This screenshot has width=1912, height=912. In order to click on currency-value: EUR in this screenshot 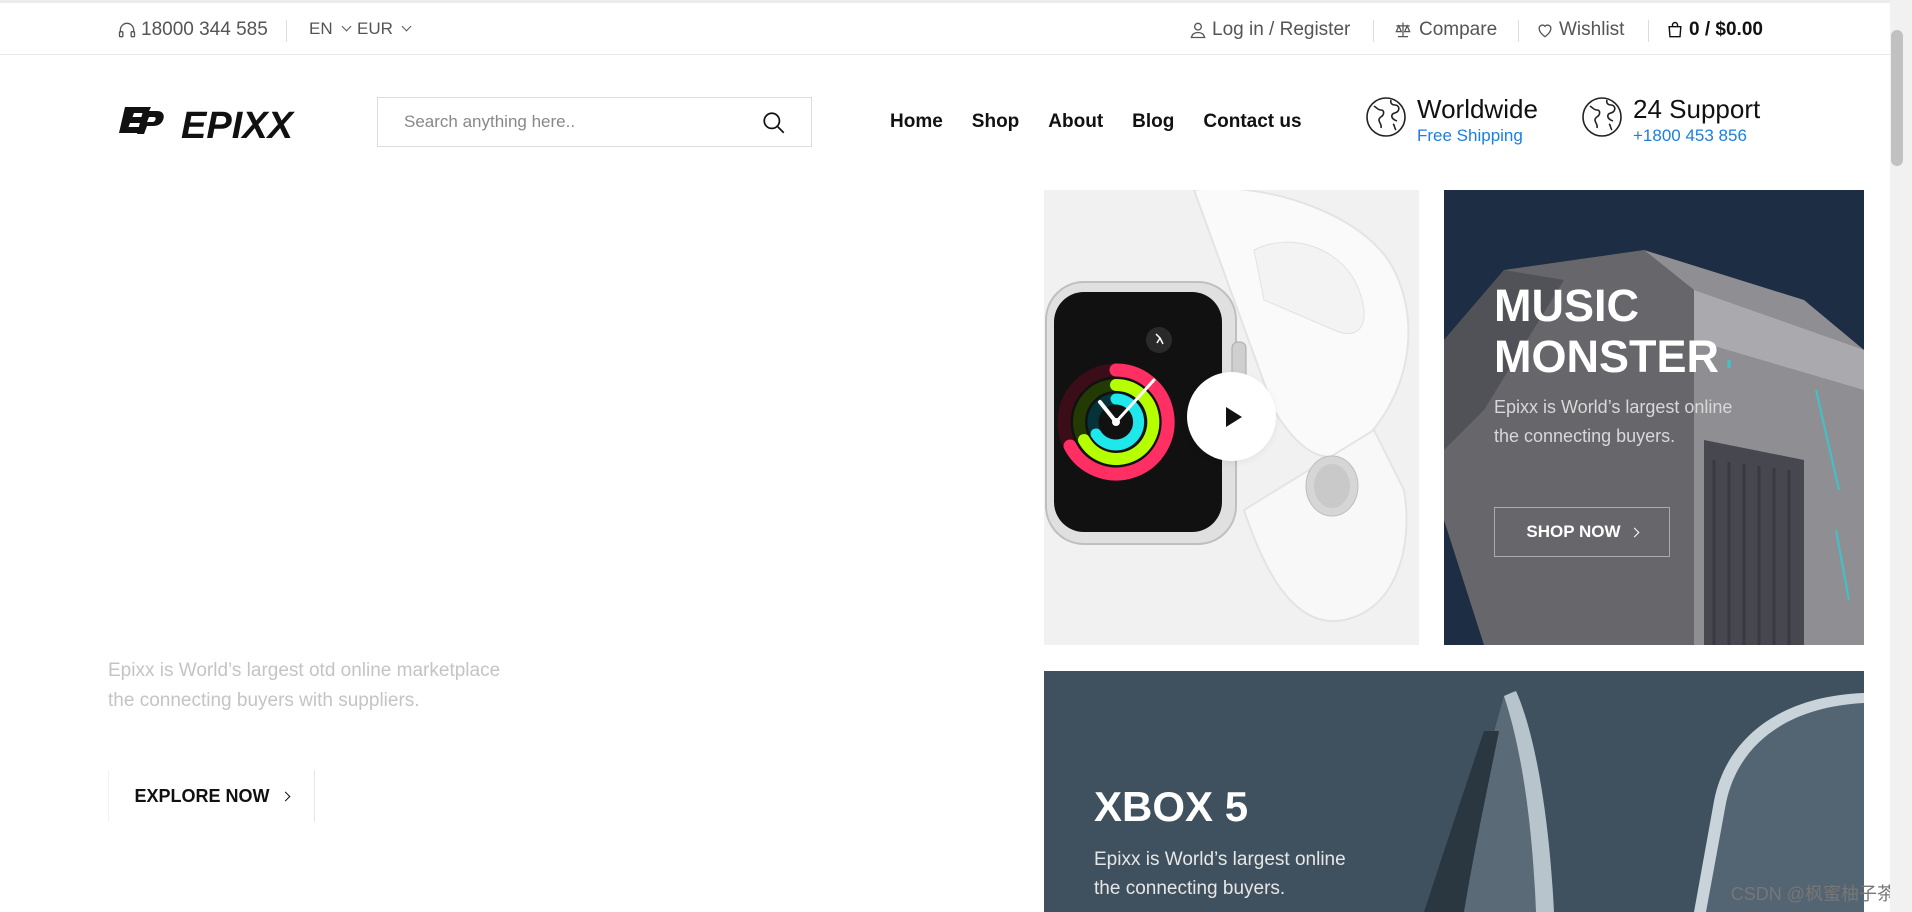, I will do `click(375, 28)`.